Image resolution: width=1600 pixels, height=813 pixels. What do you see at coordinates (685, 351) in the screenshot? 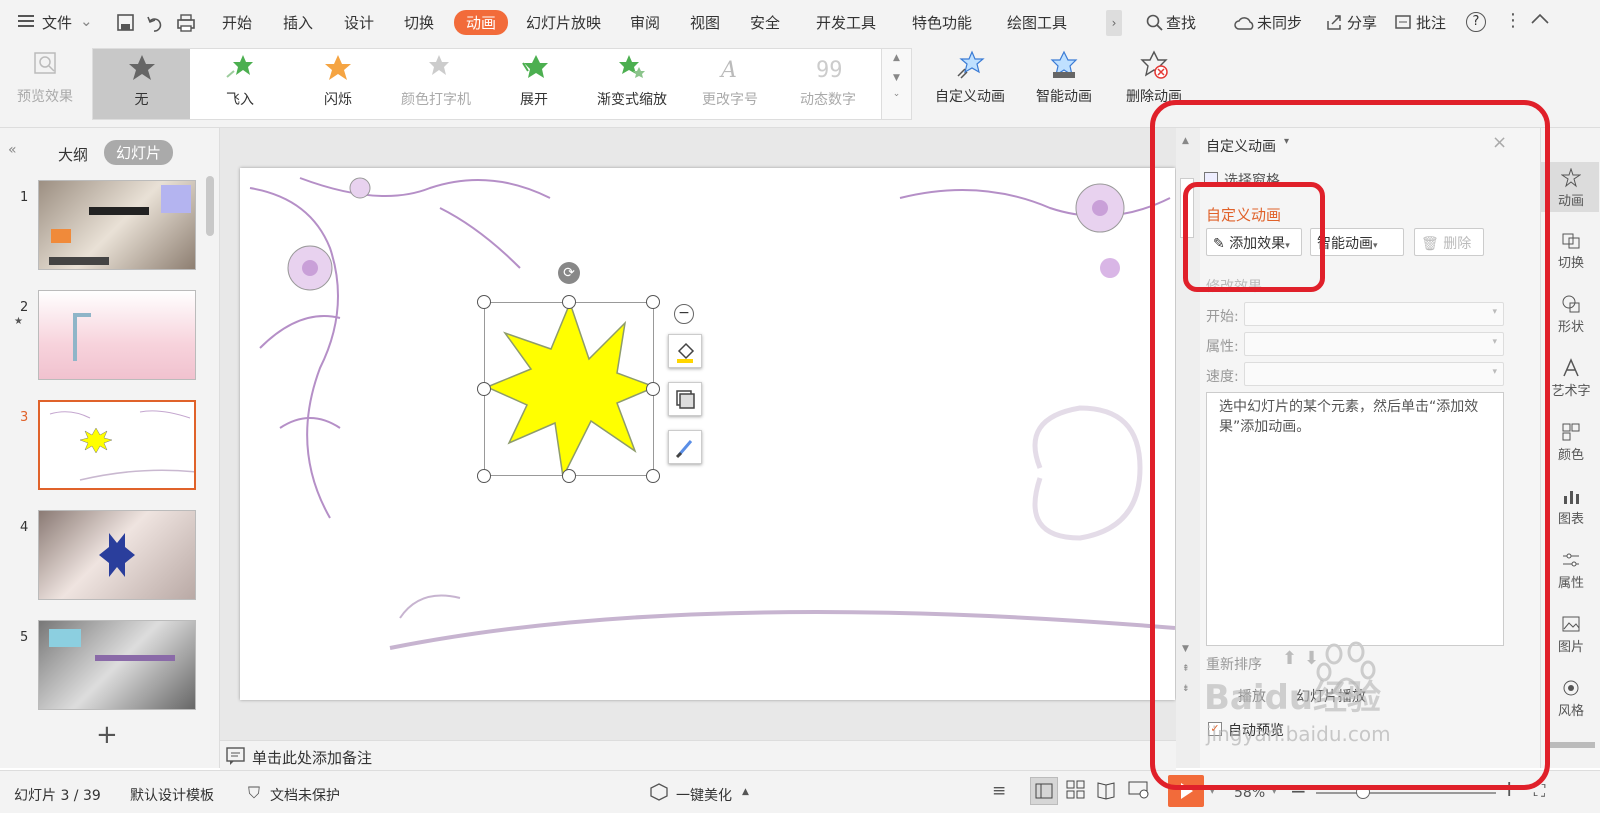
I see `fill-bucket-icon` at bounding box center [685, 351].